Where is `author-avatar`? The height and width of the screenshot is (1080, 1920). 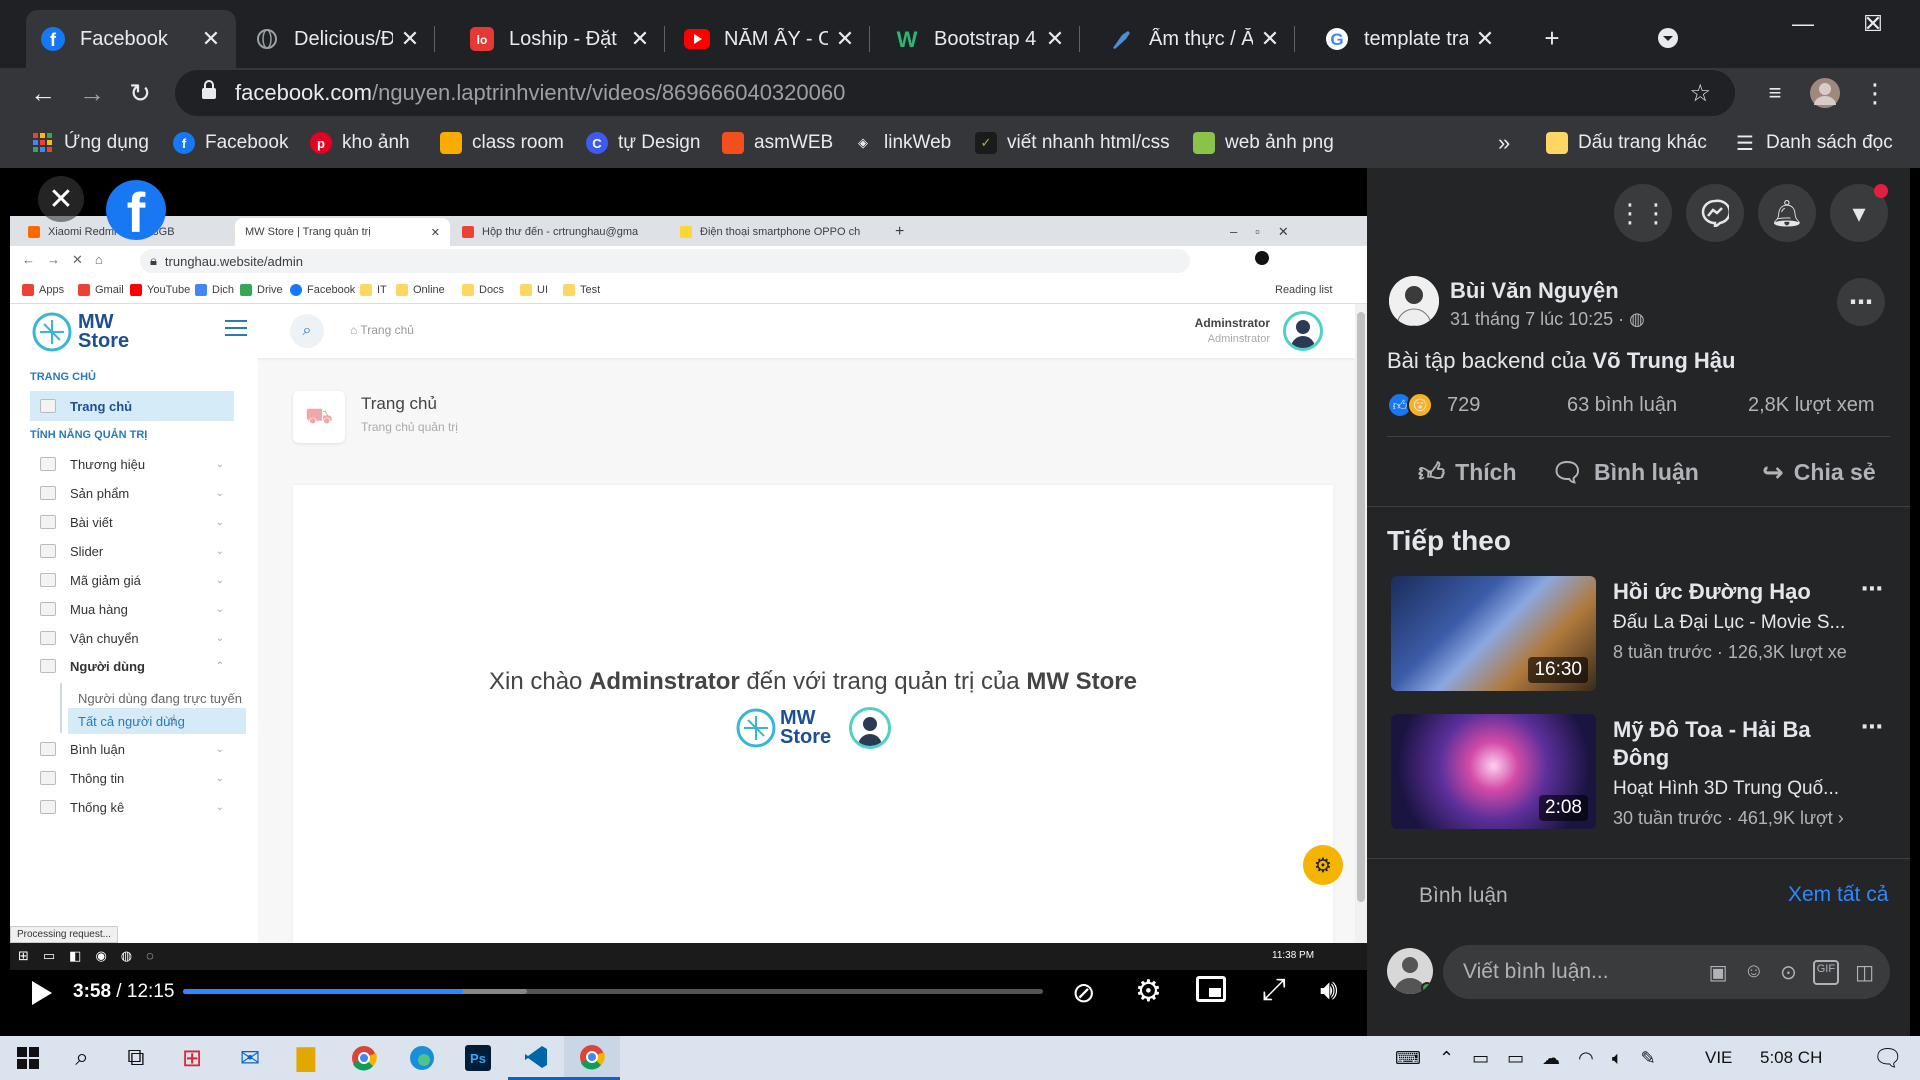
author-avatar is located at coordinates (1414, 301).